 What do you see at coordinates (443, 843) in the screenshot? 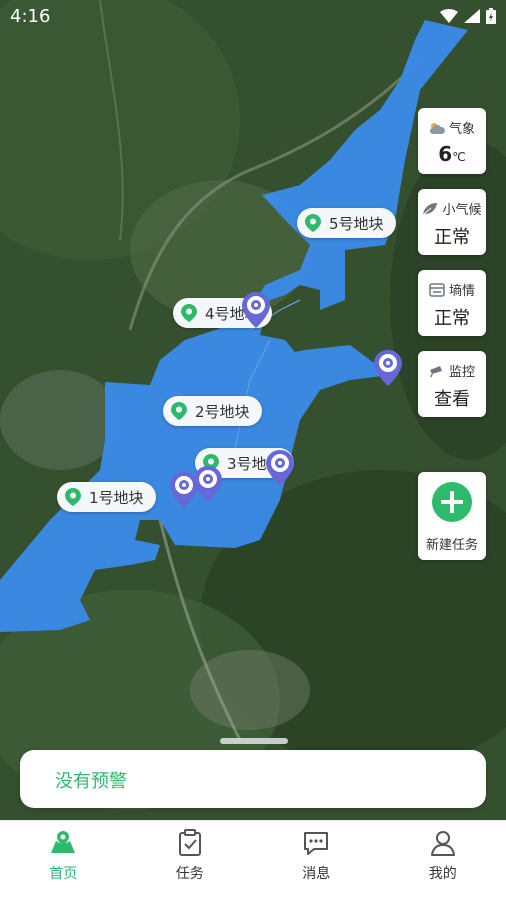
I see `user-icon` at bounding box center [443, 843].